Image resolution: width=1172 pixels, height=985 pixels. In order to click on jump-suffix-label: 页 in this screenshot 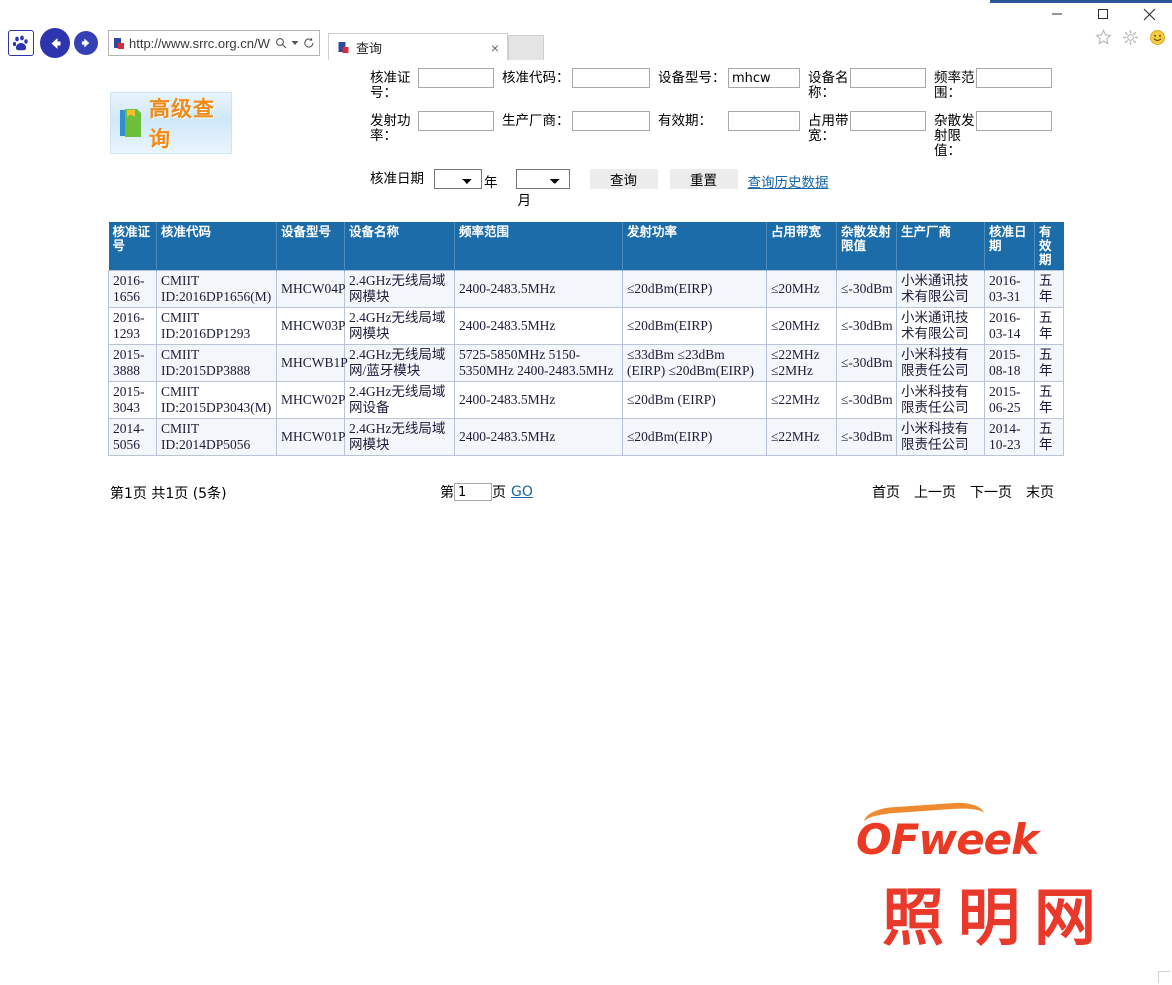, I will do `click(499, 493)`.